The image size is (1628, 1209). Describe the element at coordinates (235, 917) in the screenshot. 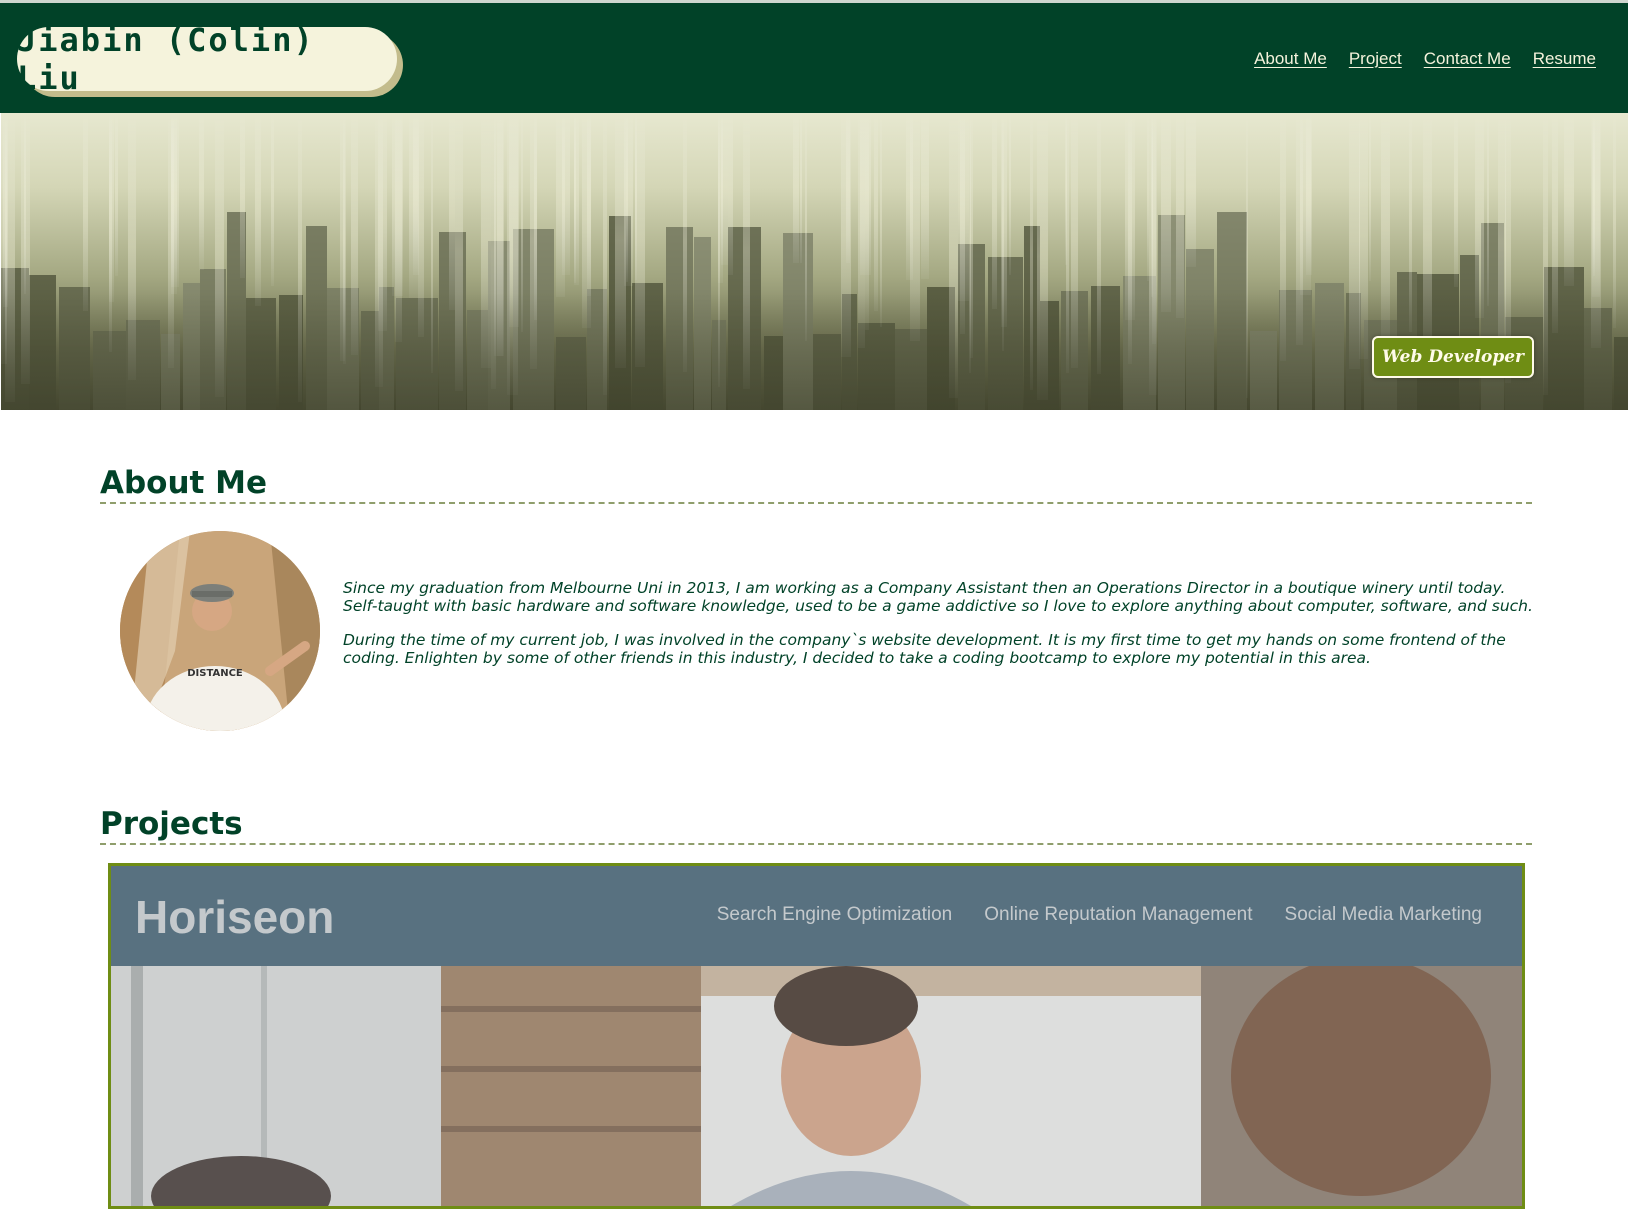

I see `project-logo: Horiseon` at that location.